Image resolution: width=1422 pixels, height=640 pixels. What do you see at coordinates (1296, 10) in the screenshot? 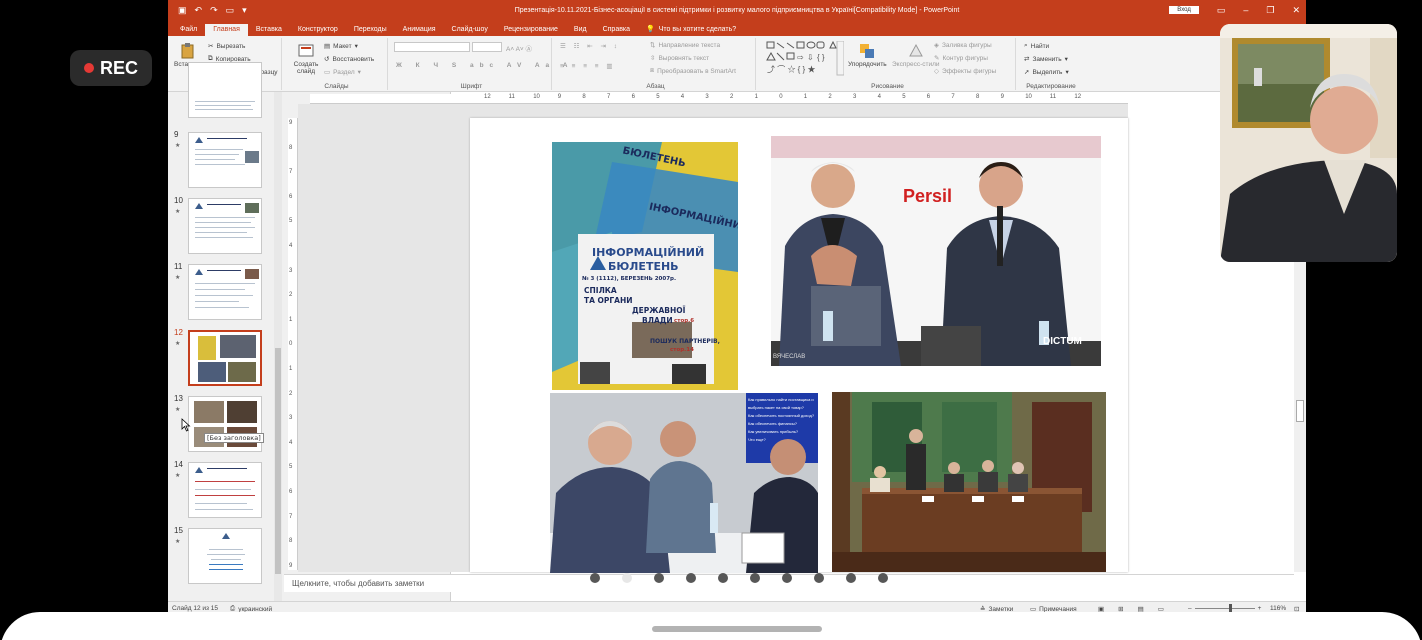
I see `close-icon: ✕` at bounding box center [1296, 10].